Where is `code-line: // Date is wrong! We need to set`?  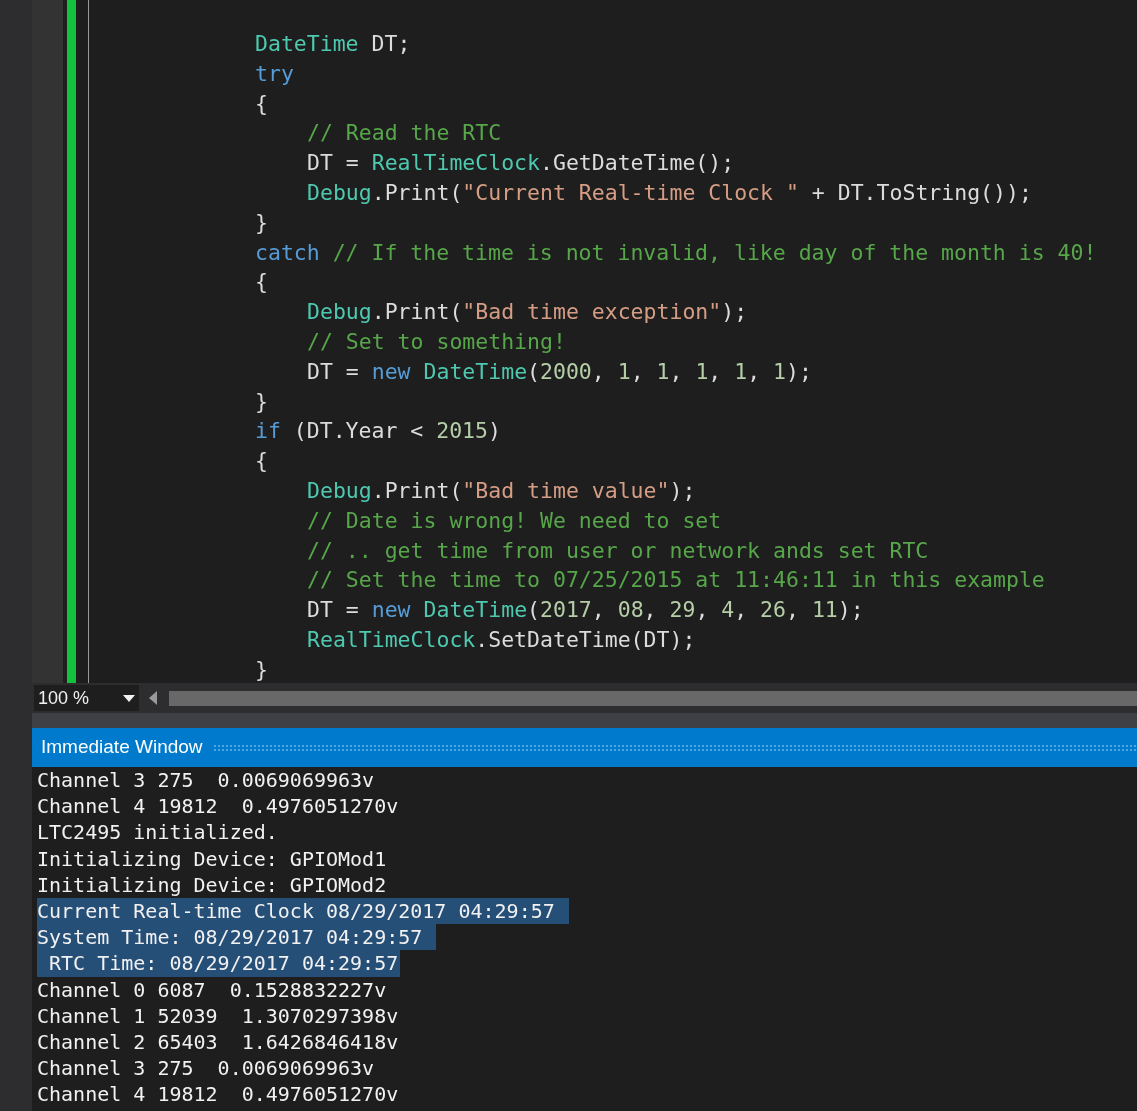 code-line: // Date is wrong! We need to set is located at coordinates (514, 520).